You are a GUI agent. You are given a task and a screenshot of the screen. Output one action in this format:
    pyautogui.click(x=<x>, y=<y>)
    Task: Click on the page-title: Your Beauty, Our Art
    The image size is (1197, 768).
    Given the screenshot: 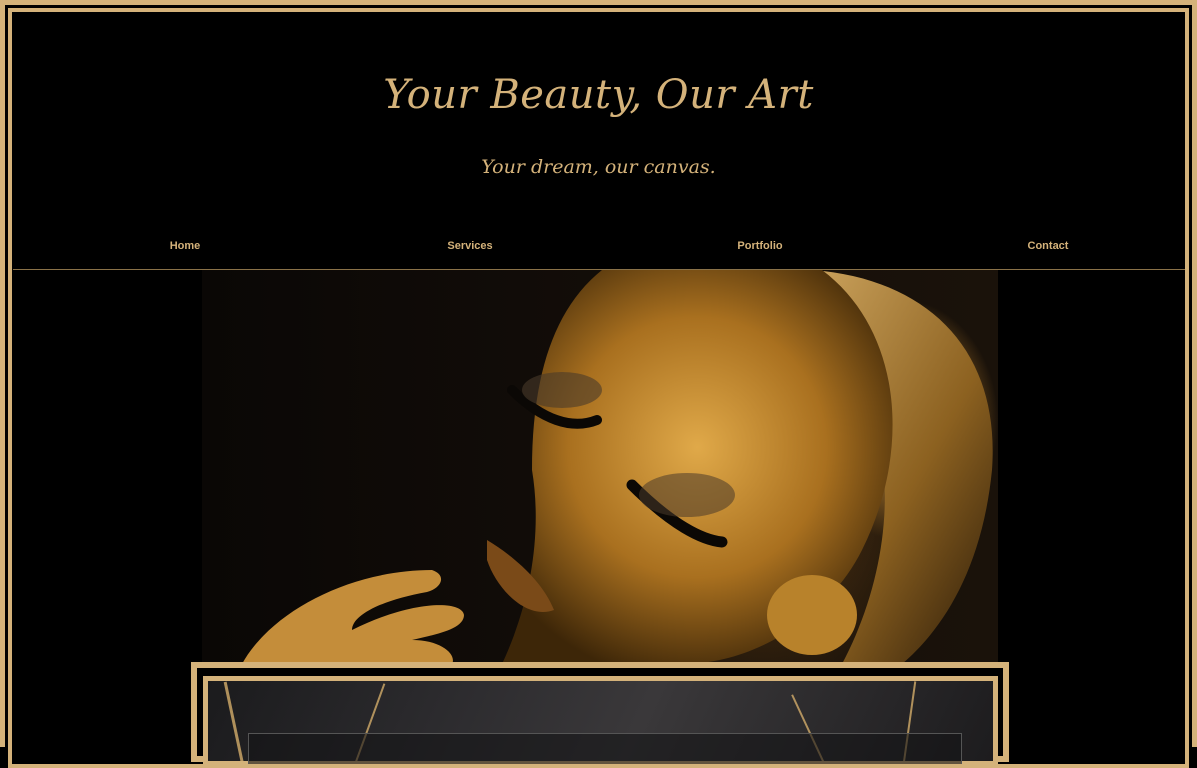 What is the action you would take?
    pyautogui.click(x=598, y=95)
    